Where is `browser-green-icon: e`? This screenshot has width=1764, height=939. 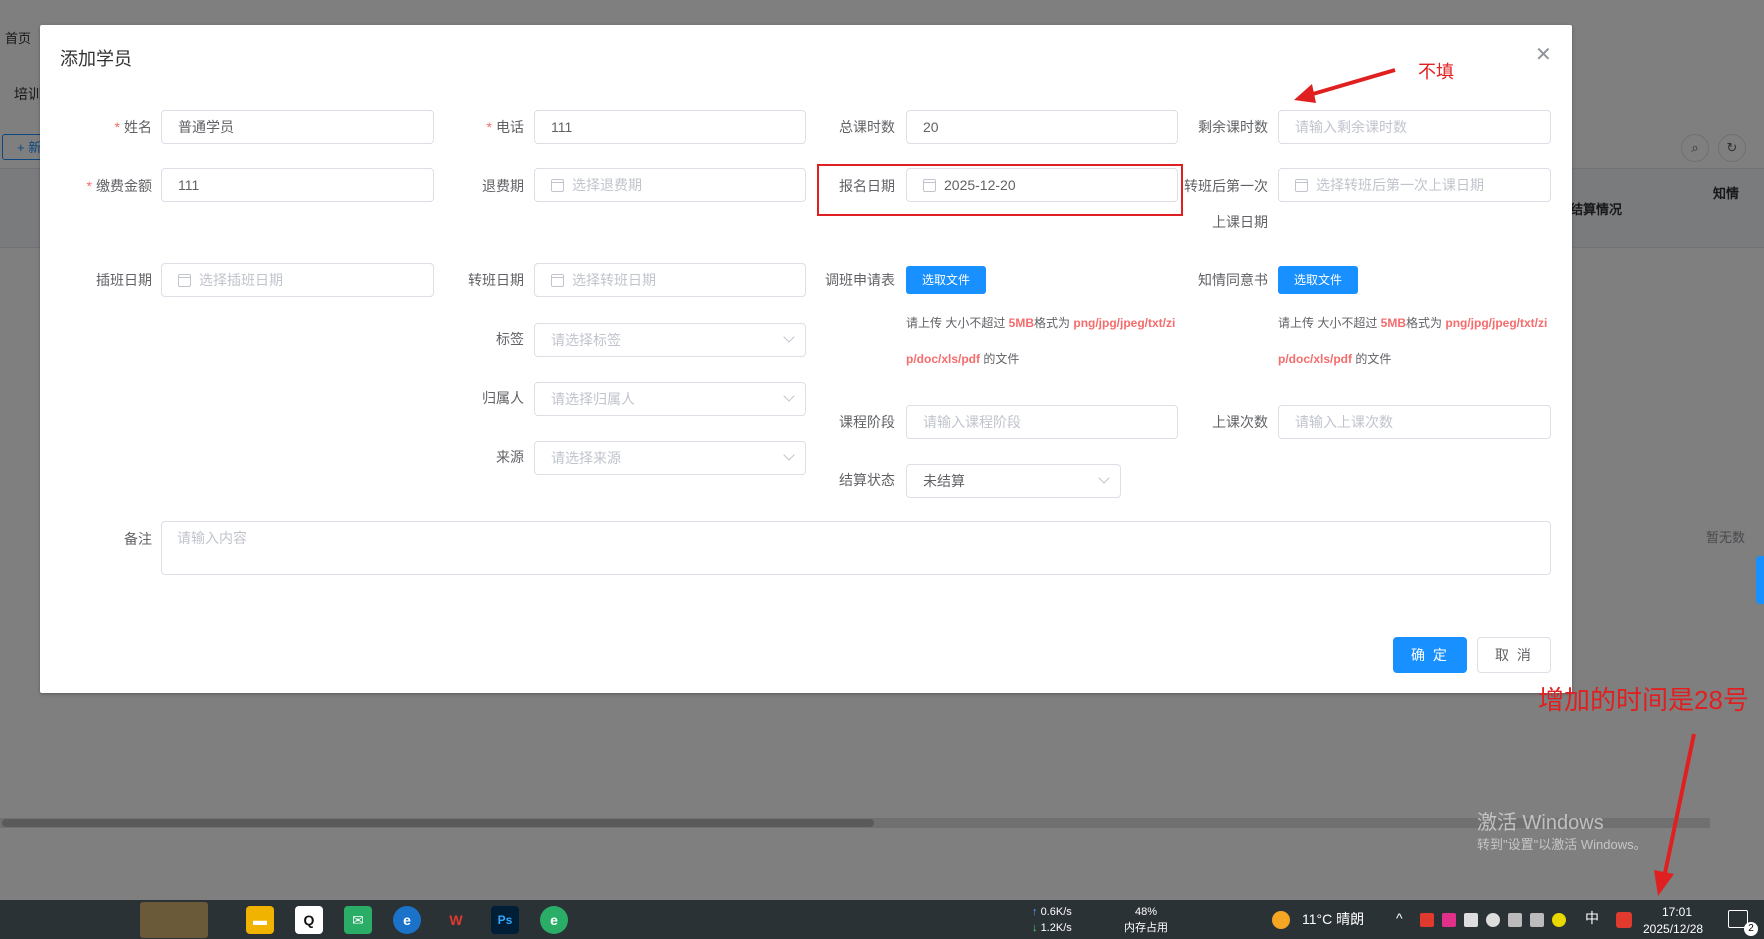 browser-green-icon: e is located at coordinates (554, 920).